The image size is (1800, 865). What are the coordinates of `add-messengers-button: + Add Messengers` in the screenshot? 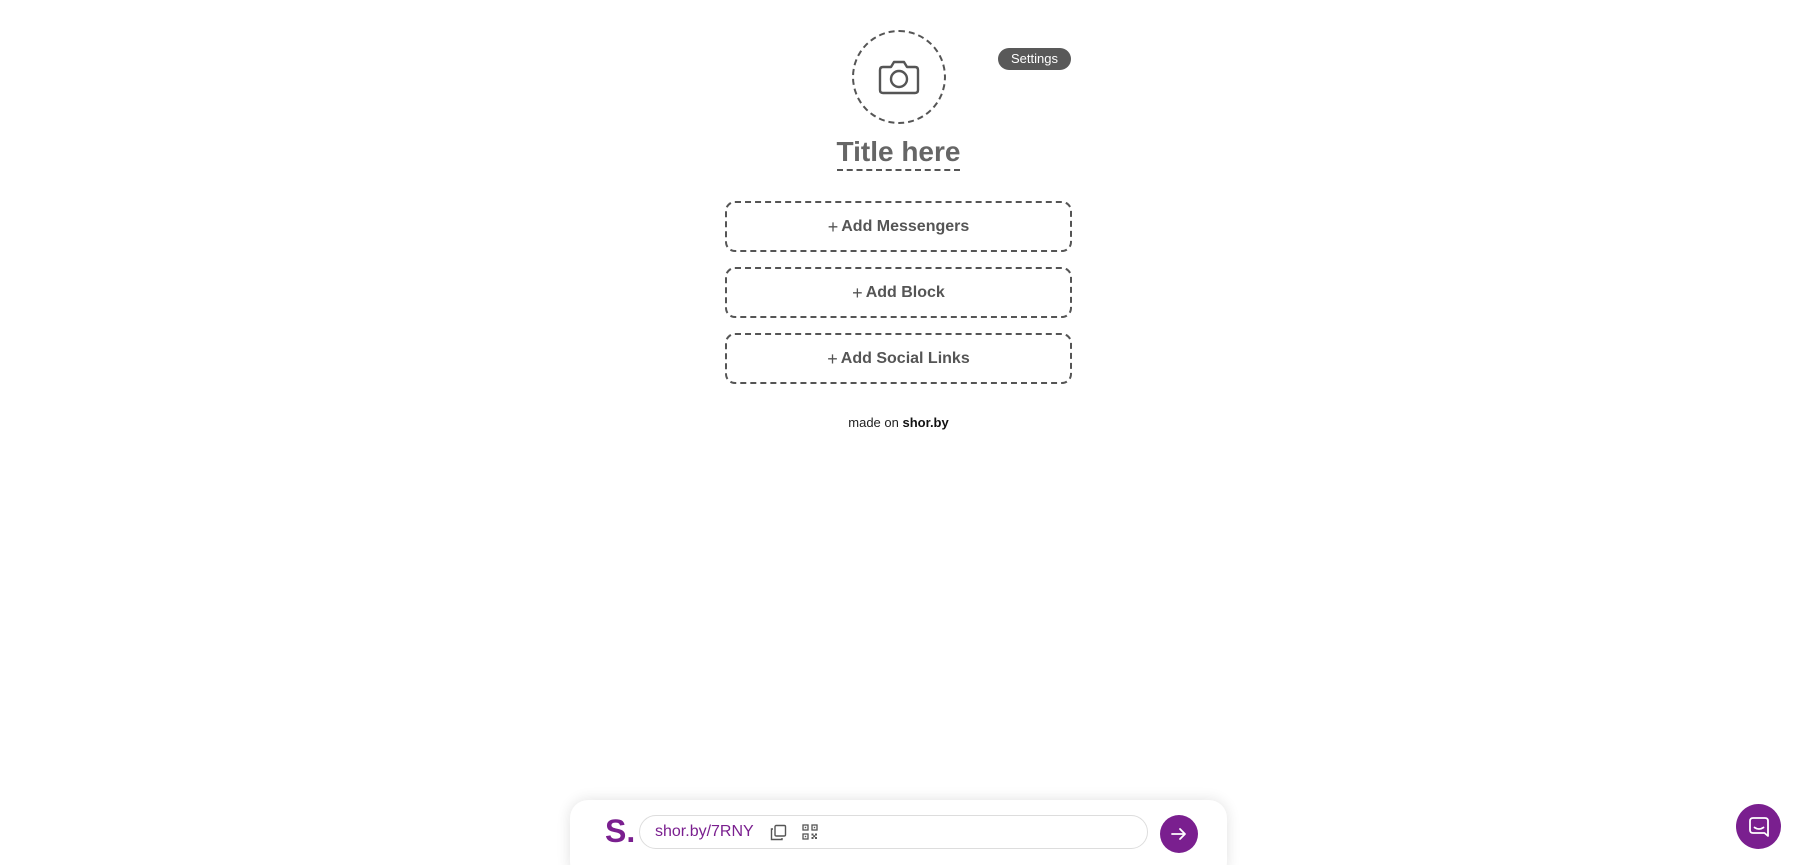 It's located at (898, 226).